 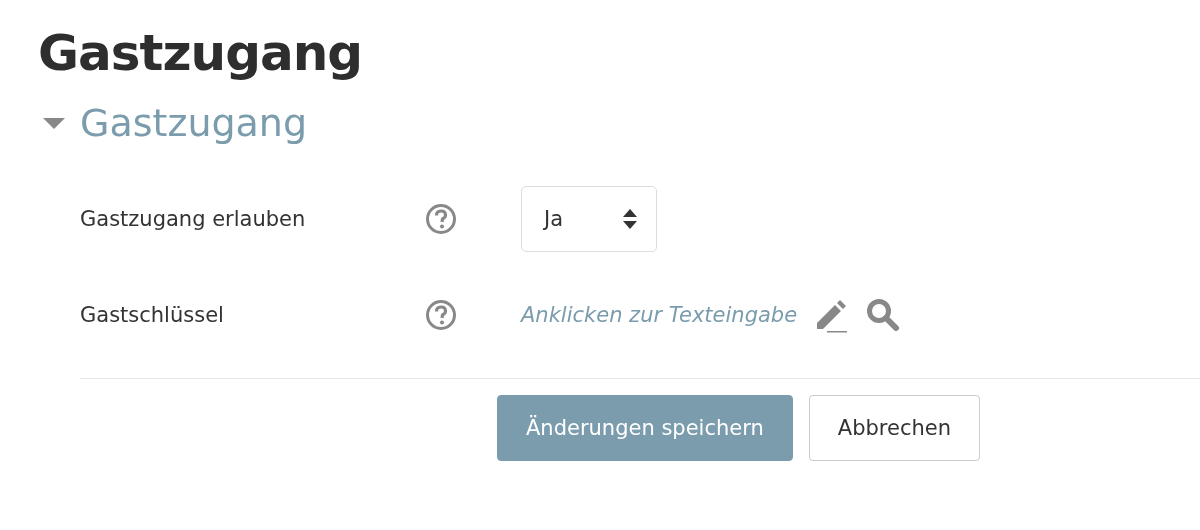 I want to click on caret-icon, so click(x=54, y=123).